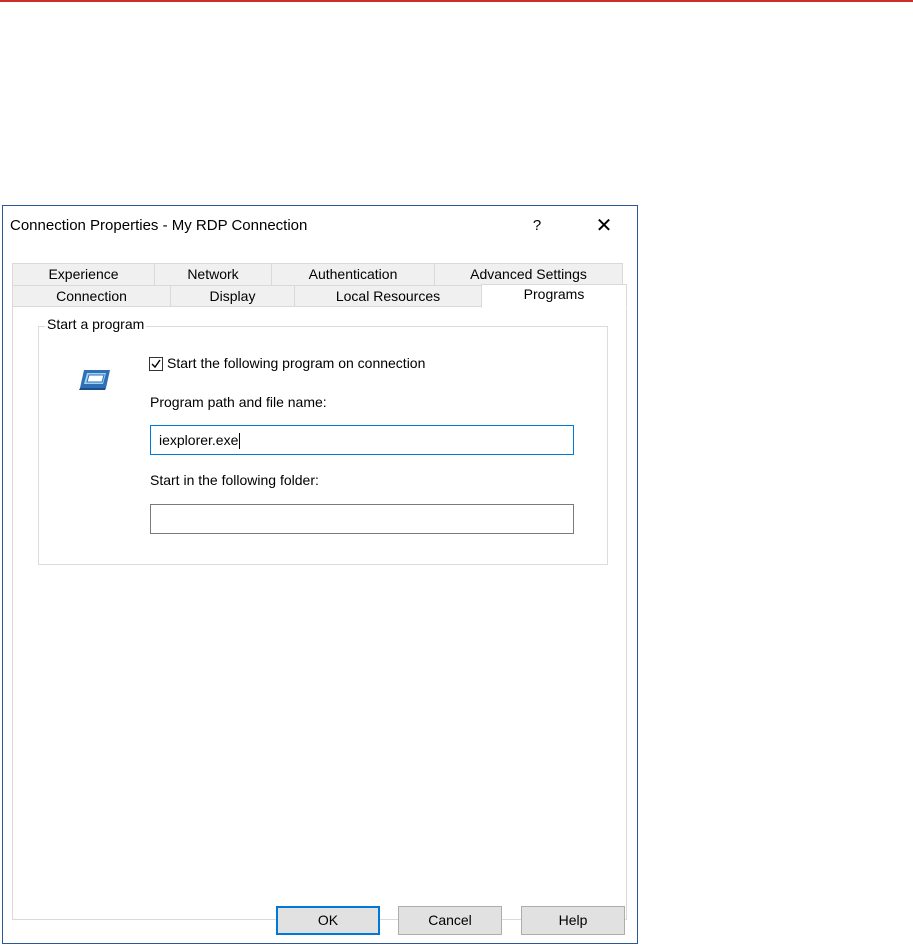 The width and height of the screenshot is (913, 949). What do you see at coordinates (213, 274) in the screenshot?
I see `tab-network: Network` at bounding box center [213, 274].